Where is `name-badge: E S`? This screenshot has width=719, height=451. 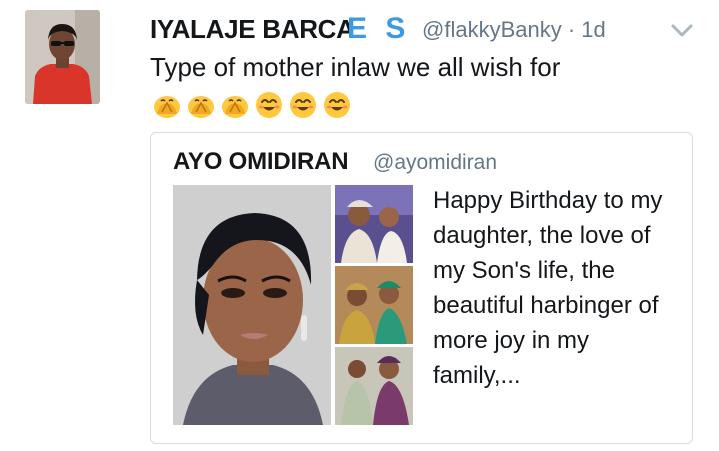 name-badge: E S is located at coordinates (379, 28).